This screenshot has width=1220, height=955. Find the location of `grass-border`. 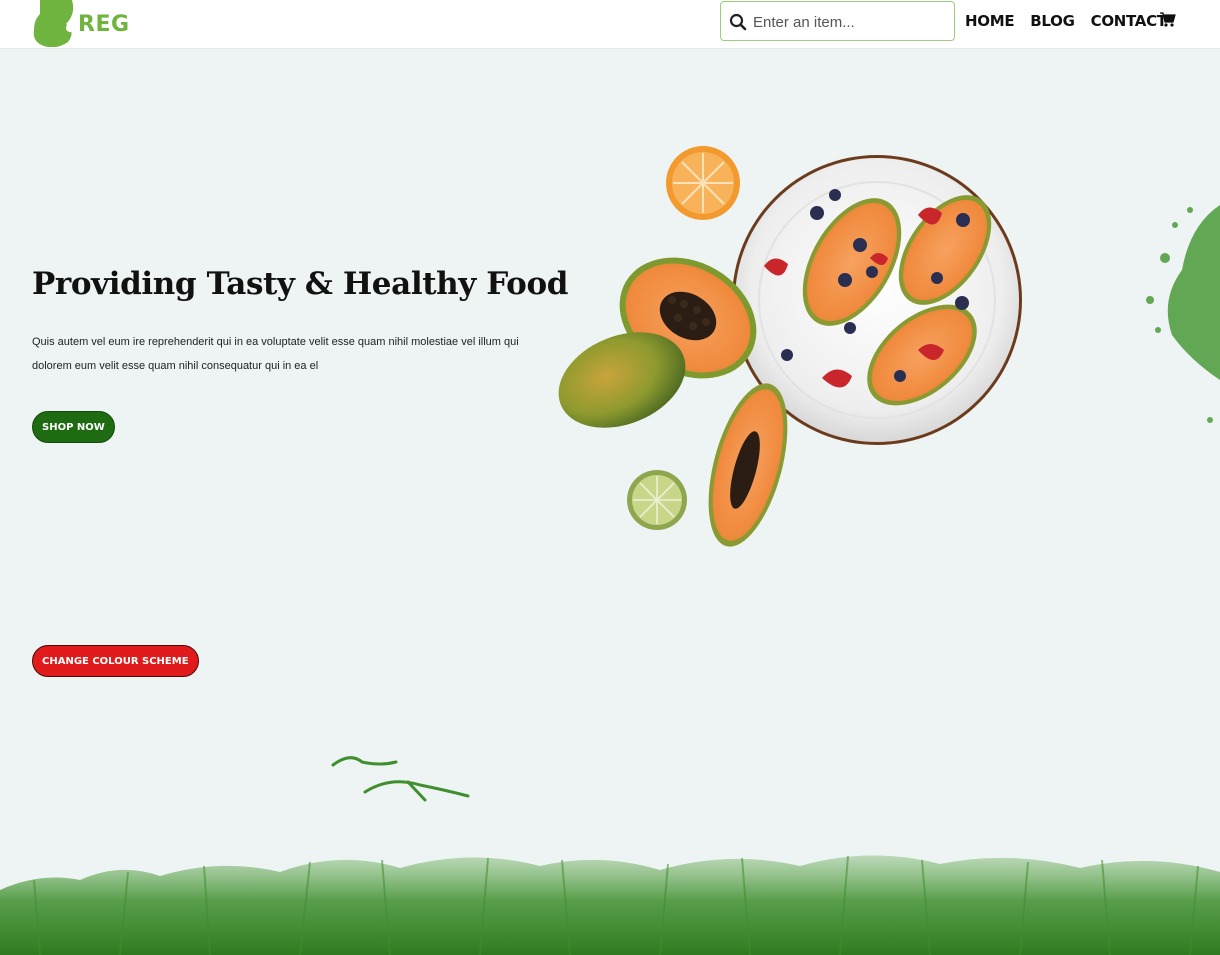

grass-border is located at coordinates (610, 905).